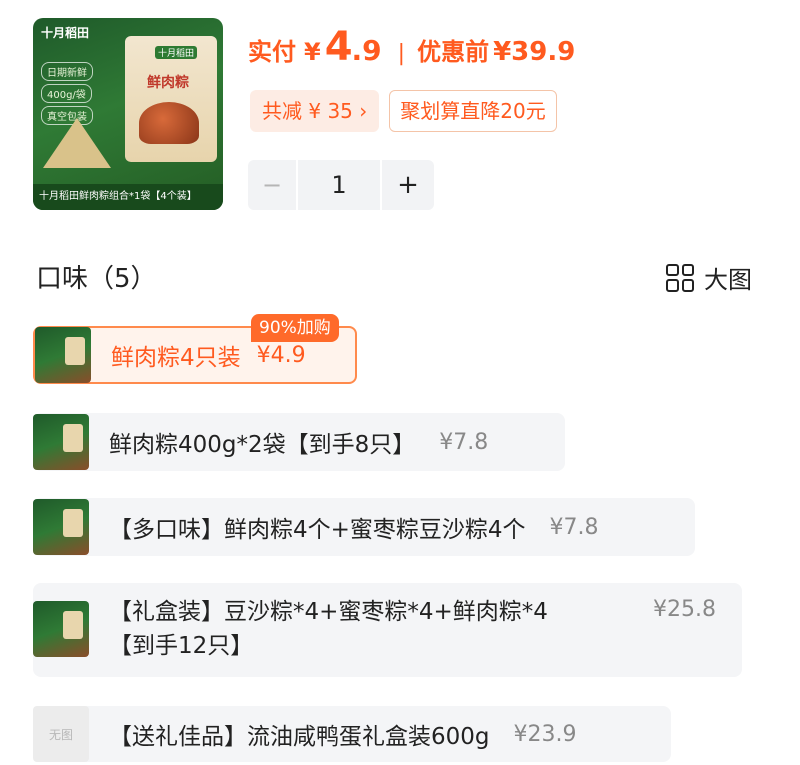  Describe the element at coordinates (128, 197) in the screenshot. I see `product-caption: 十月稻田鲜肉粽组合*1袋【4个装】` at that location.